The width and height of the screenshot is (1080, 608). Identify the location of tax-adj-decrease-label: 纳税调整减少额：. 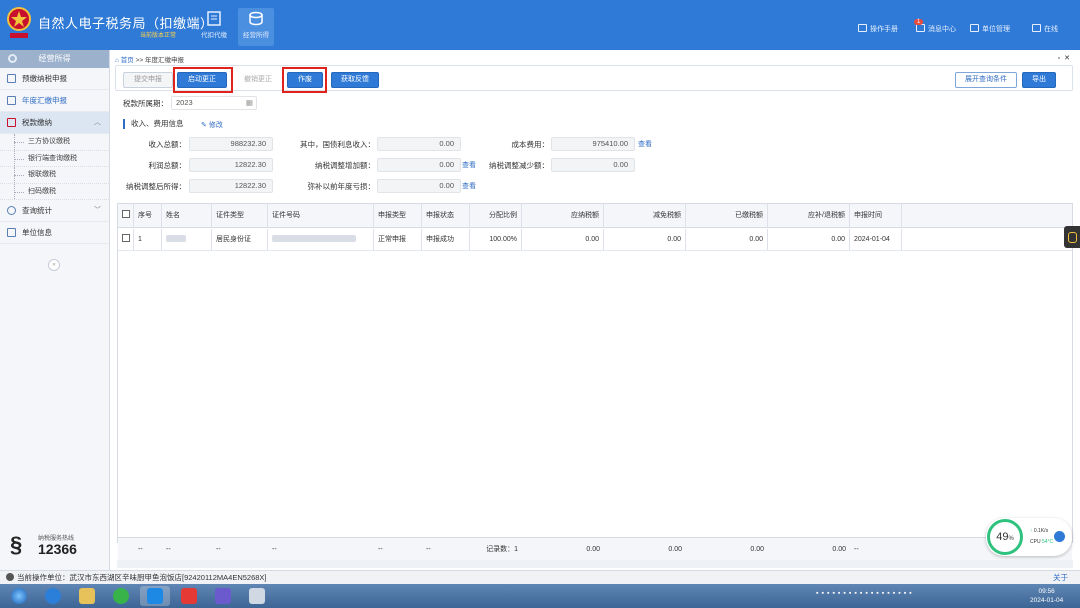
(519, 165).